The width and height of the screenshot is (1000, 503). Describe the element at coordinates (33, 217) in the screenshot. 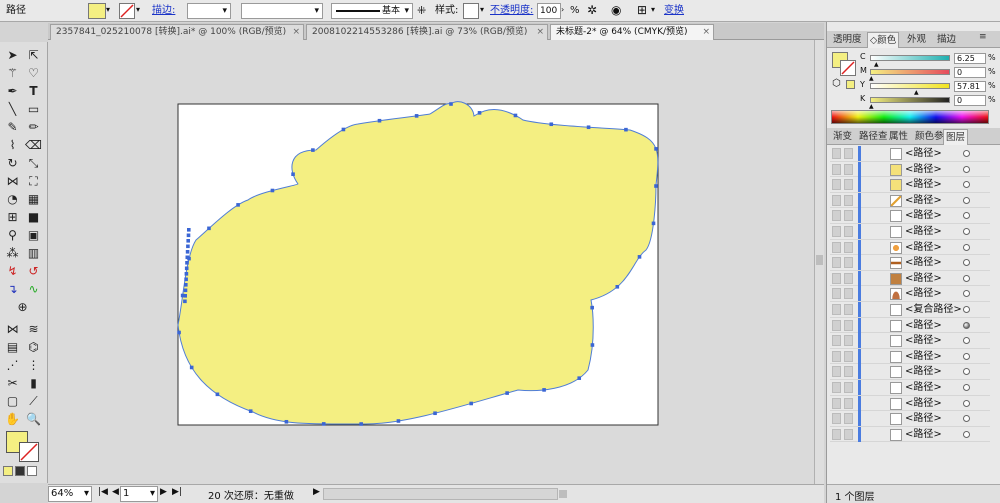

I see `gradient-tool-icon: ■` at that location.